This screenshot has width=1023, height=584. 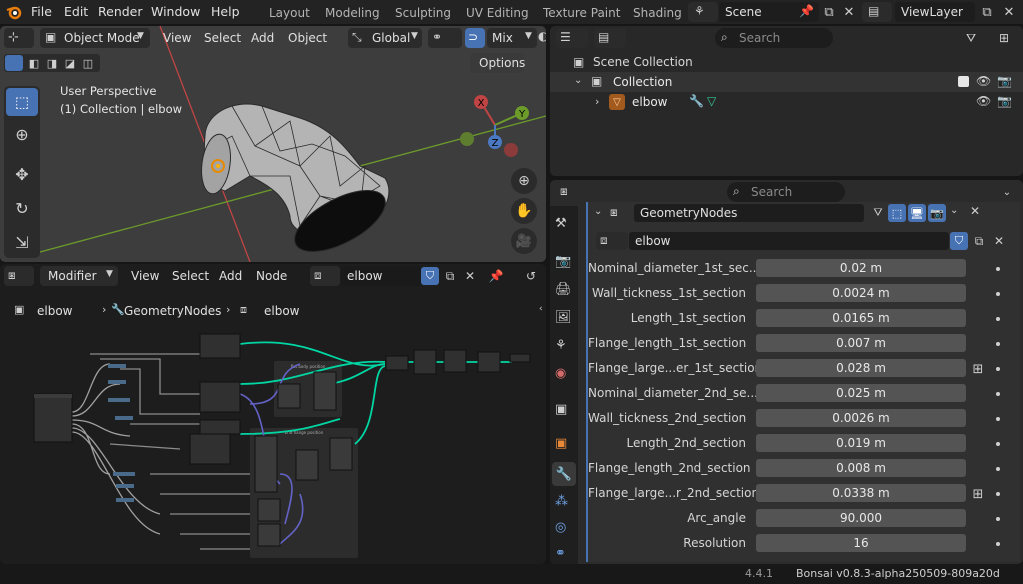 I want to click on viewlayer-name-field: ViewLayer, so click(x=935, y=12).